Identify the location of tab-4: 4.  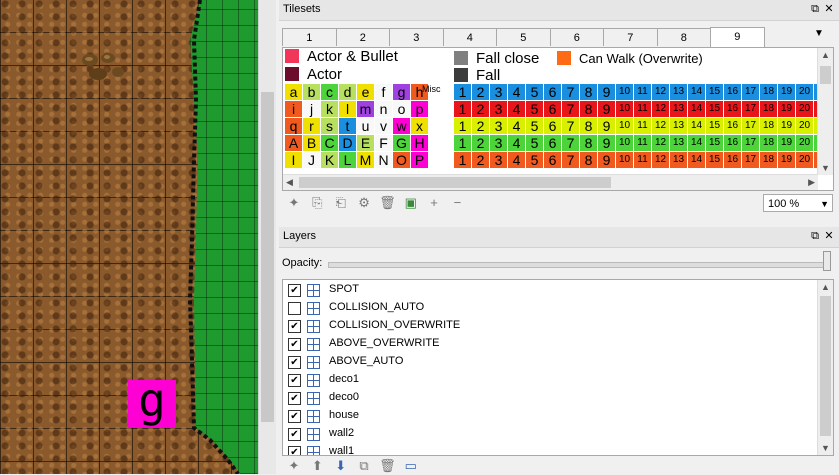
(469, 37).